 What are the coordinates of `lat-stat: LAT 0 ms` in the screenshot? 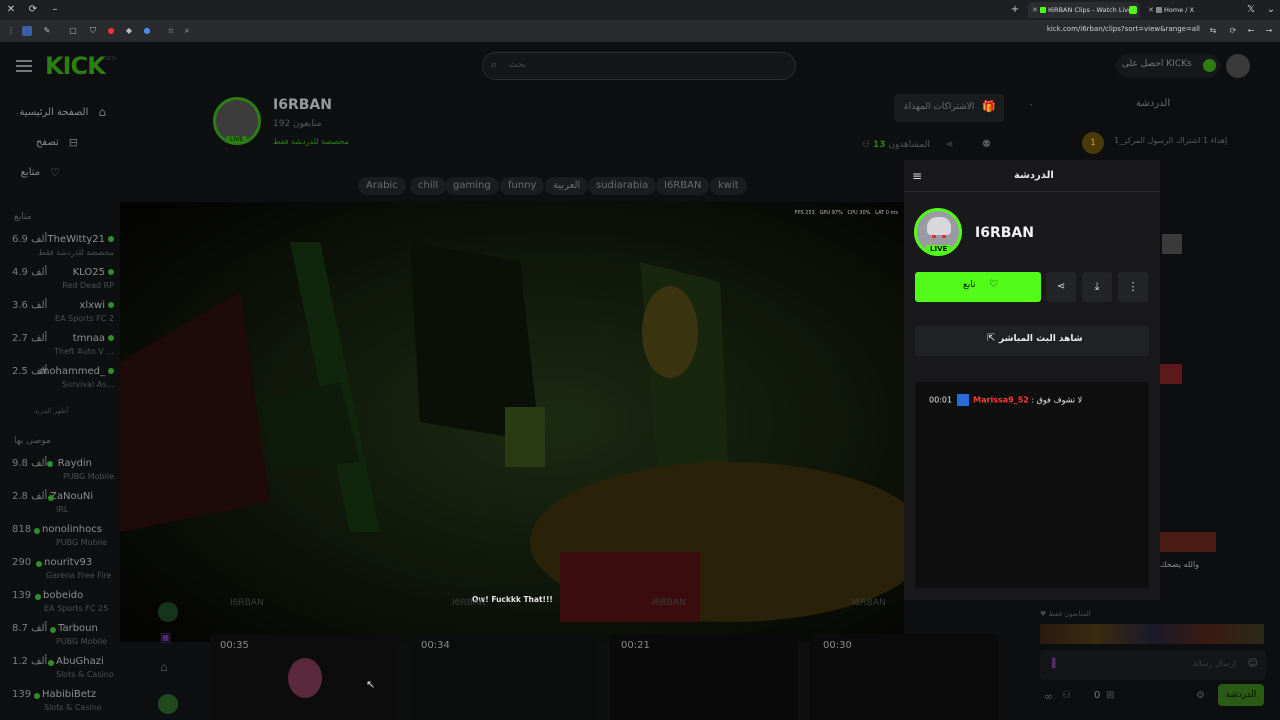 It's located at (886, 213).